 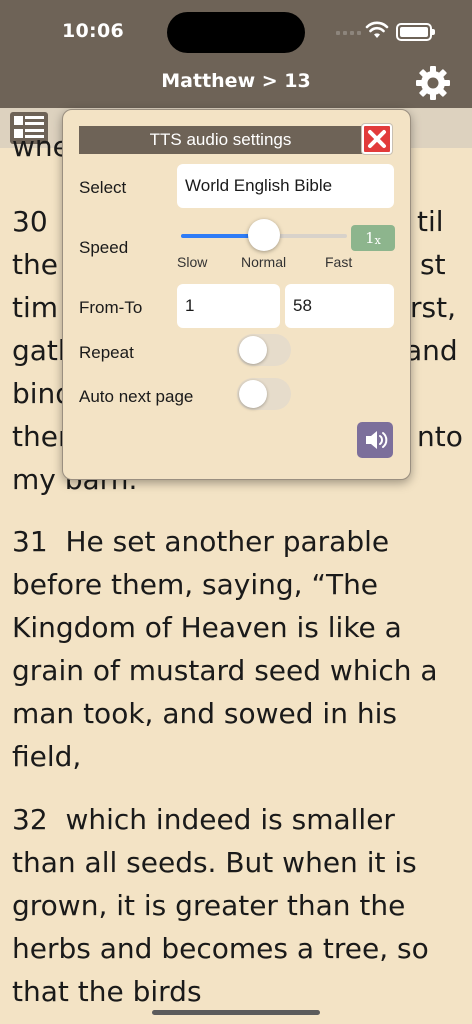 What do you see at coordinates (377, 240) in the screenshot?
I see `speed-unit: x` at bounding box center [377, 240].